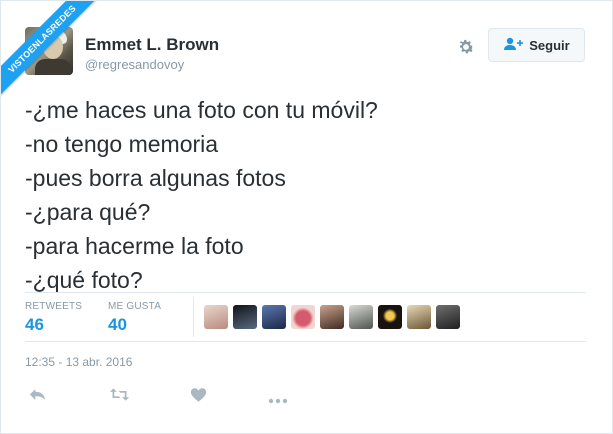 The image size is (613, 434). What do you see at coordinates (52, 50) in the screenshot?
I see `watermark-text: VISTOENLASREDES` at bounding box center [52, 50].